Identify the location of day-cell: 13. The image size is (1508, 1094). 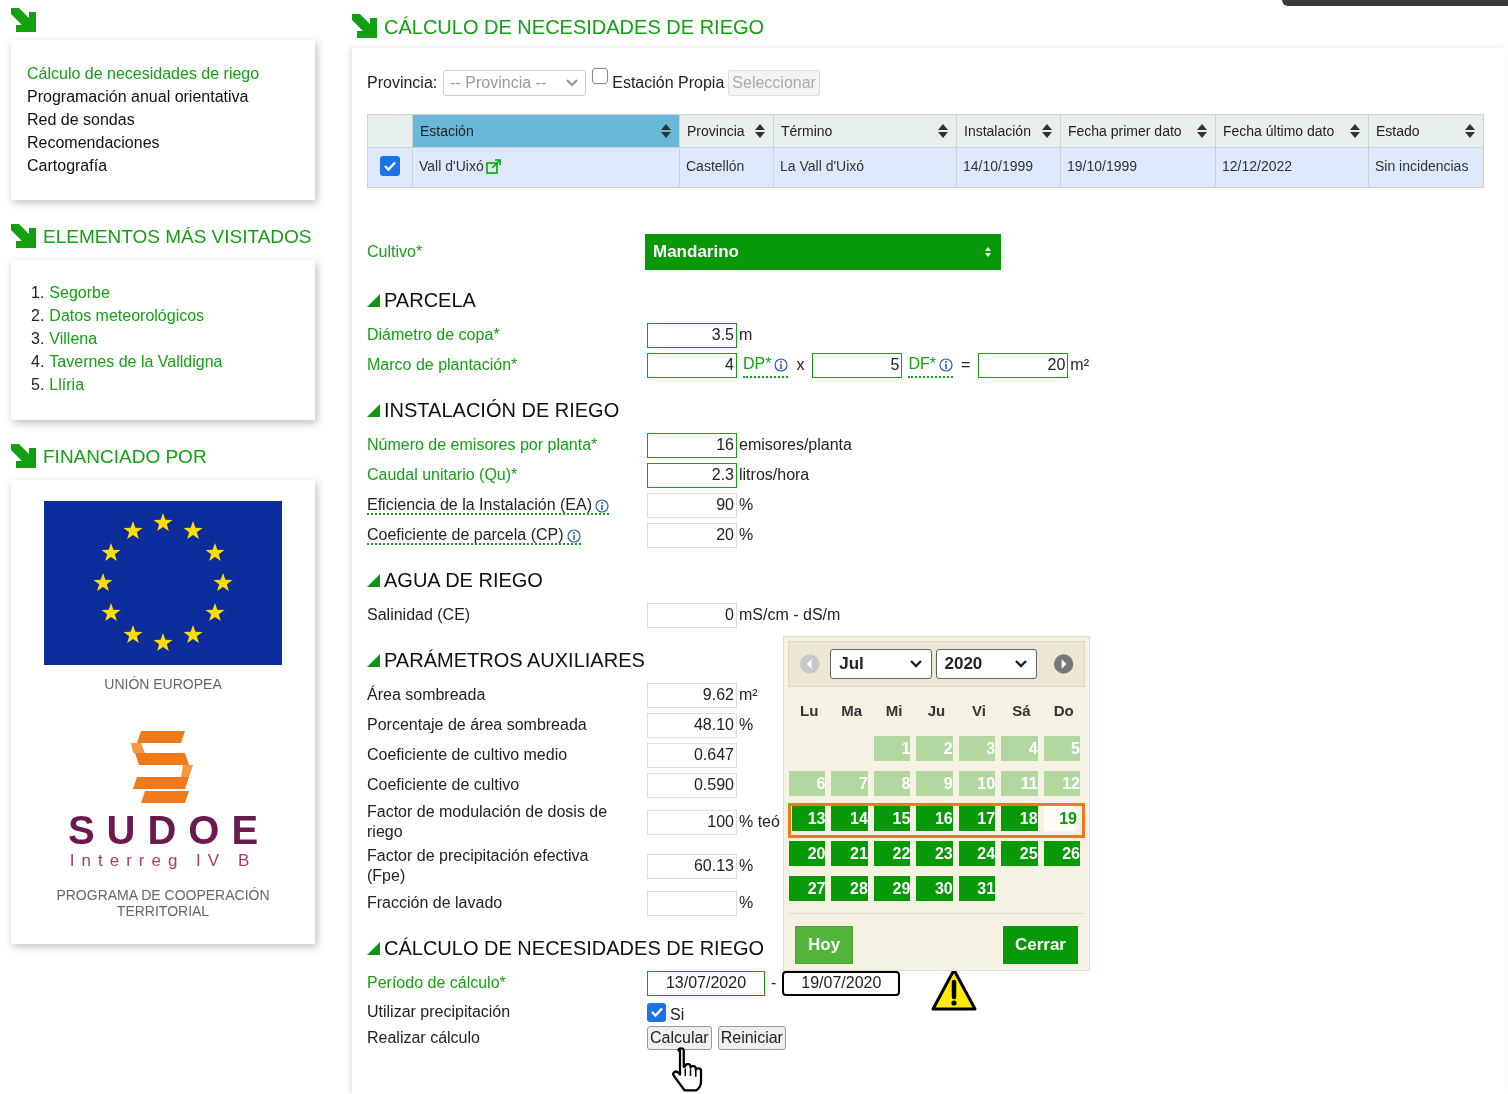
(809, 820).